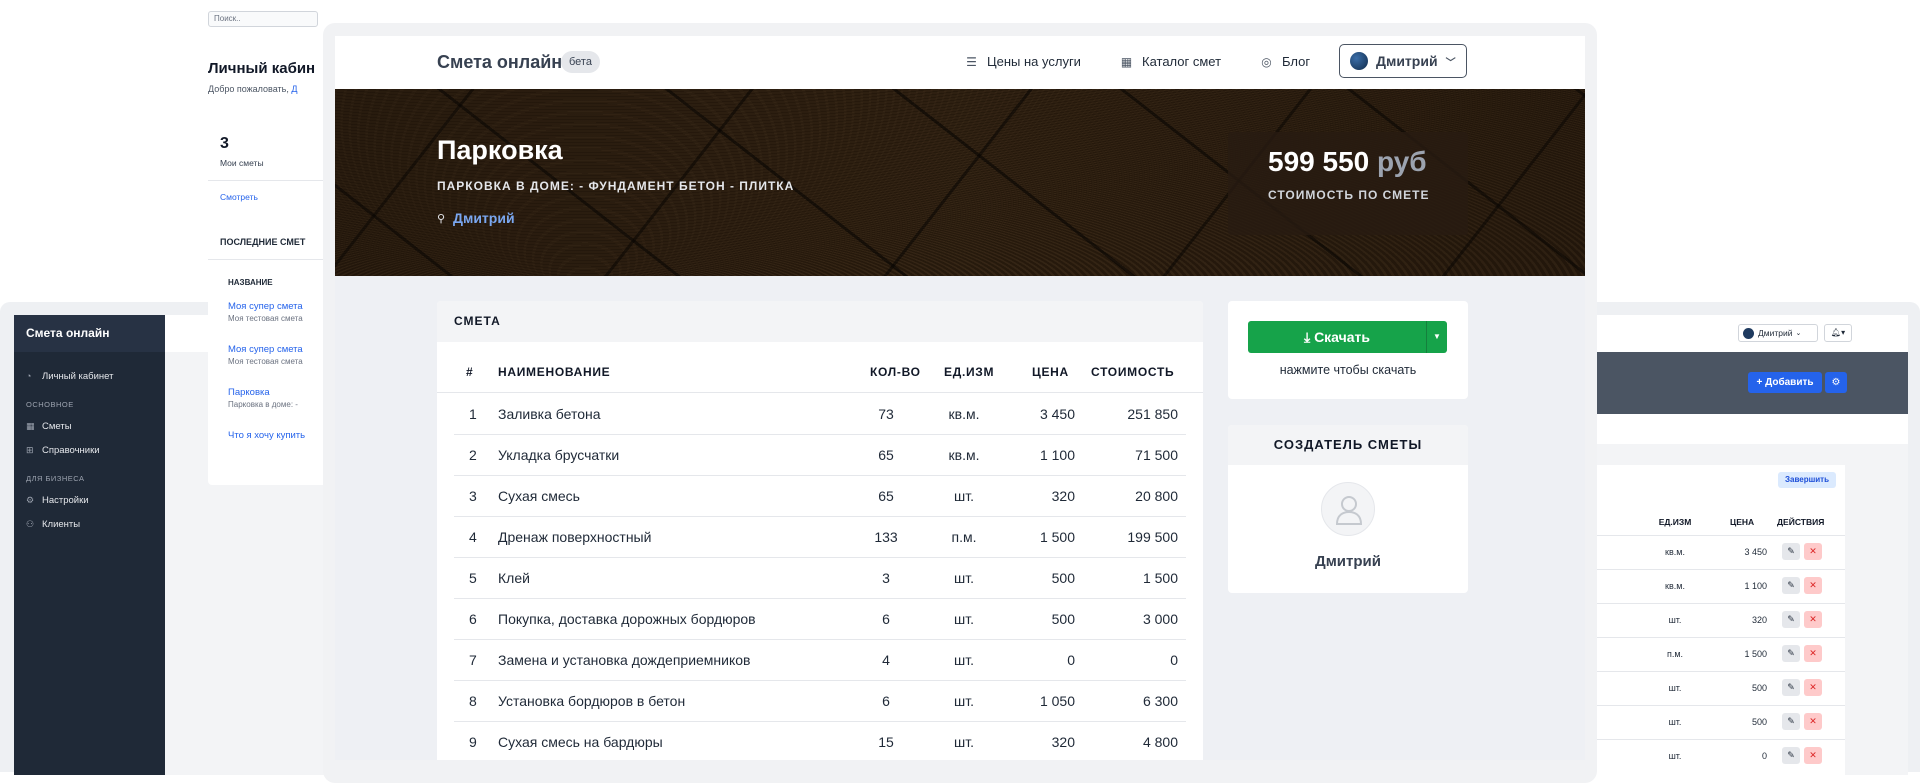 The image size is (1920, 783). I want to click on estimate-description: Моя тестовая смета, so click(265, 361).